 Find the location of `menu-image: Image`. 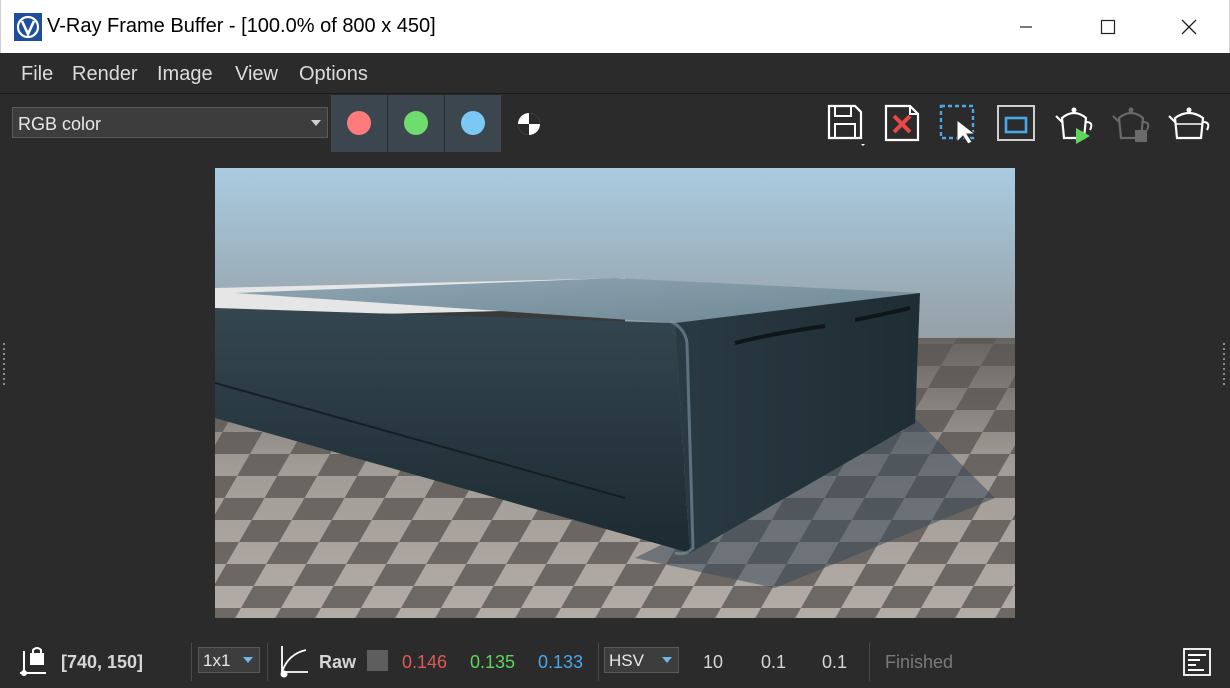

menu-image: Image is located at coordinates (185, 74).